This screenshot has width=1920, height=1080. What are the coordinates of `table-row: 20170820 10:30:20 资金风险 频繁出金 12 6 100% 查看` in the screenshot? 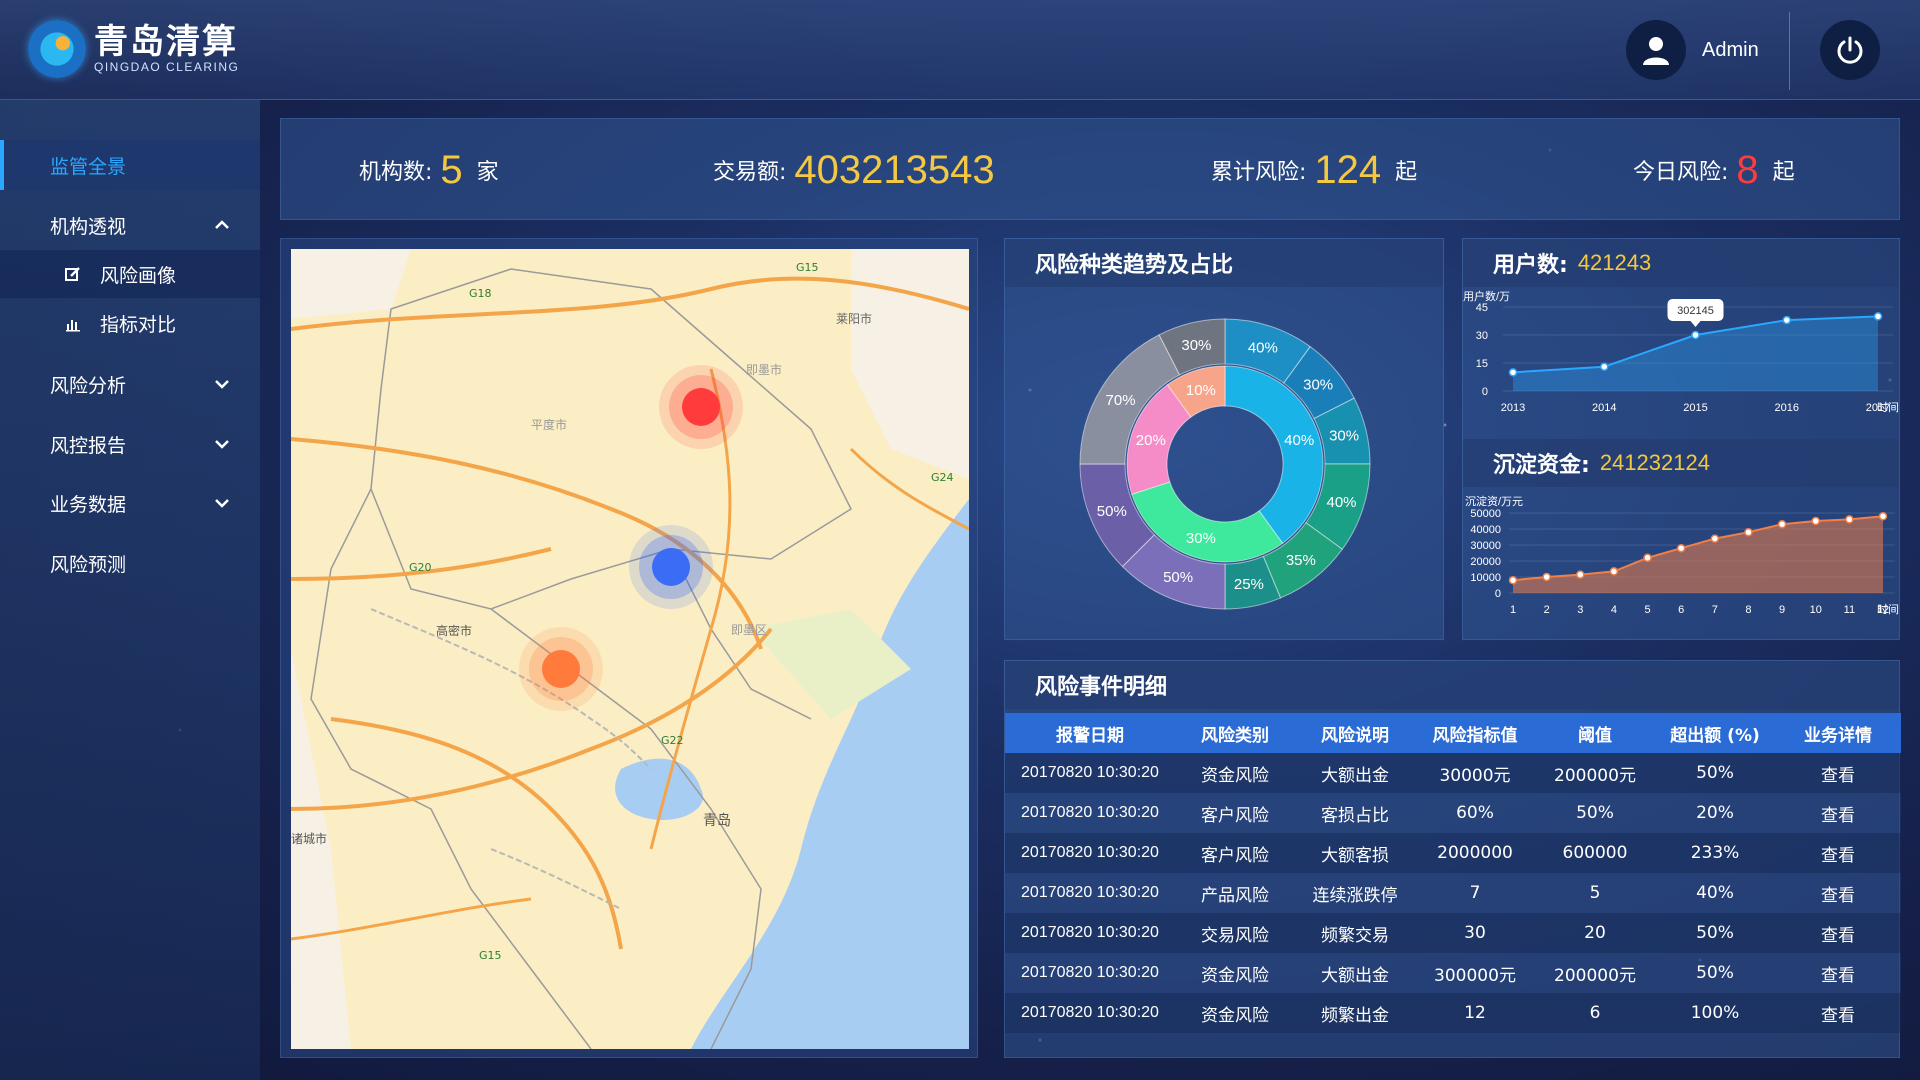 It's located at (1453, 1013).